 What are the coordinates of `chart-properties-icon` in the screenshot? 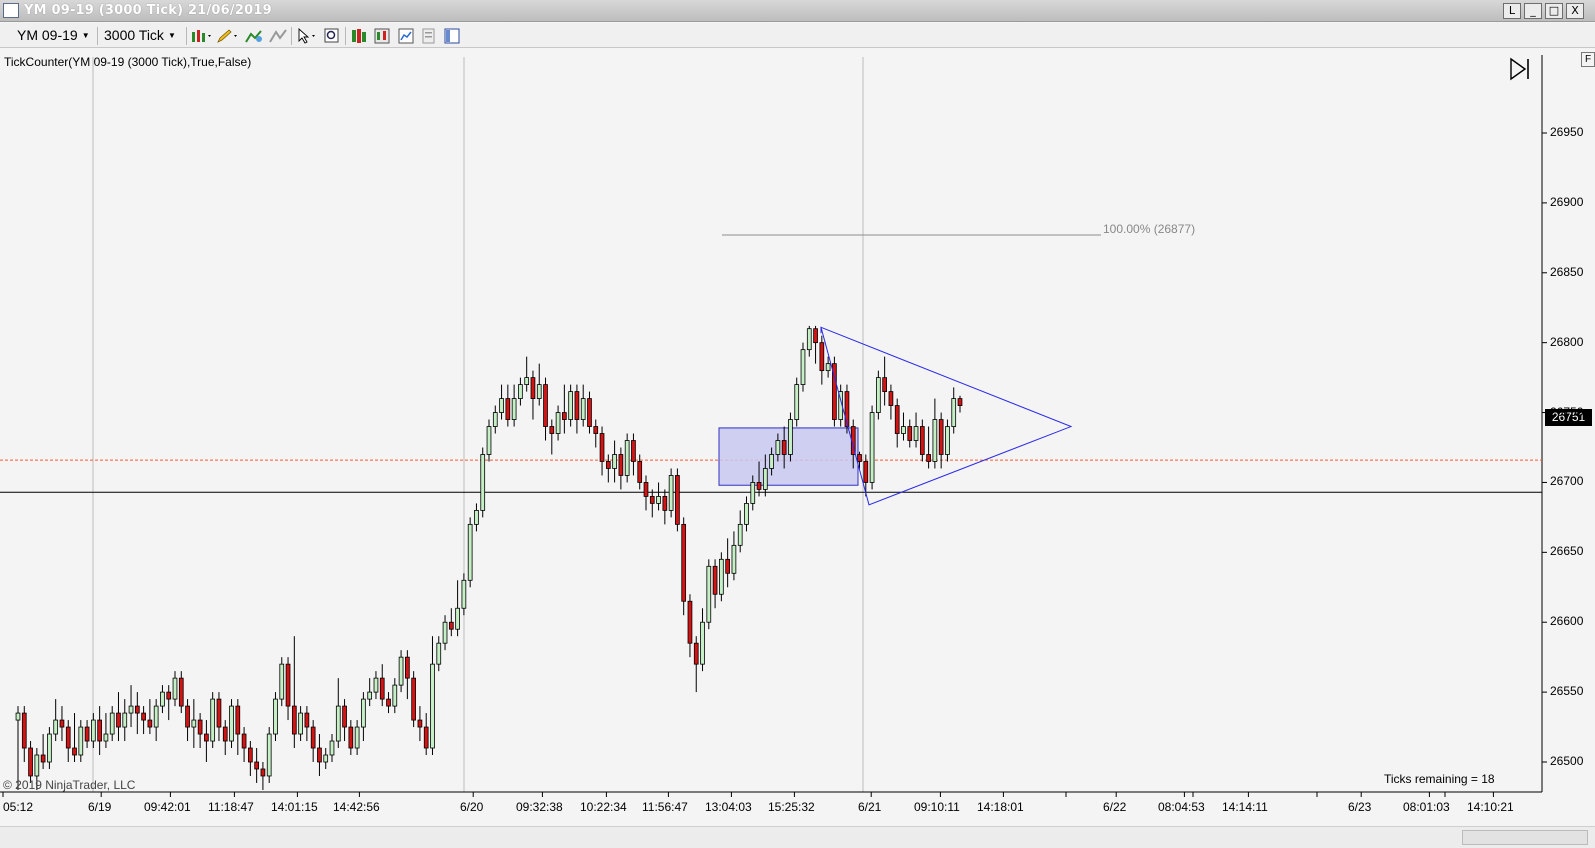 It's located at (406, 36).